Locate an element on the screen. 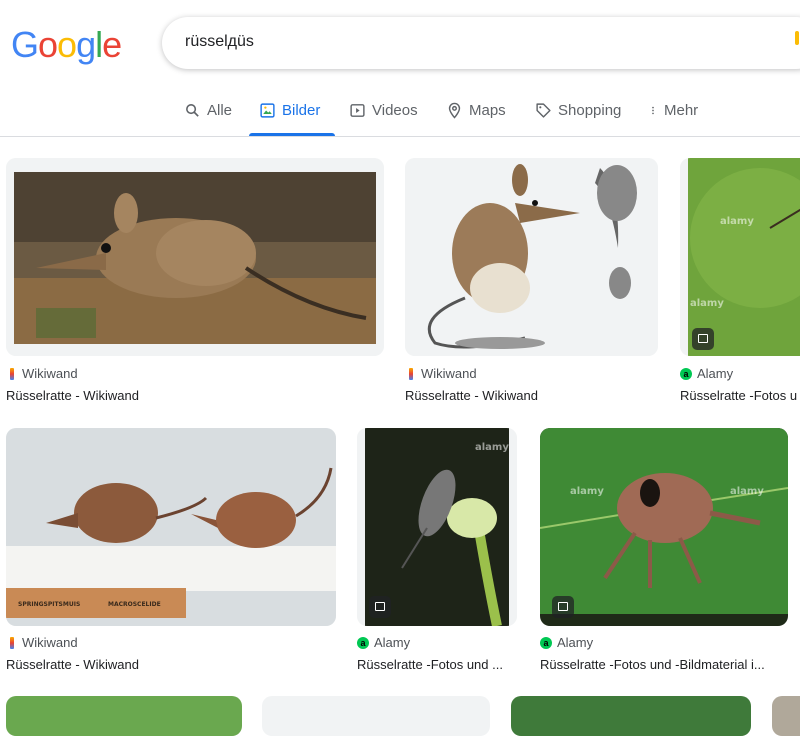 The height and width of the screenshot is (736, 800). tab-label: Alle is located at coordinates (220, 110).